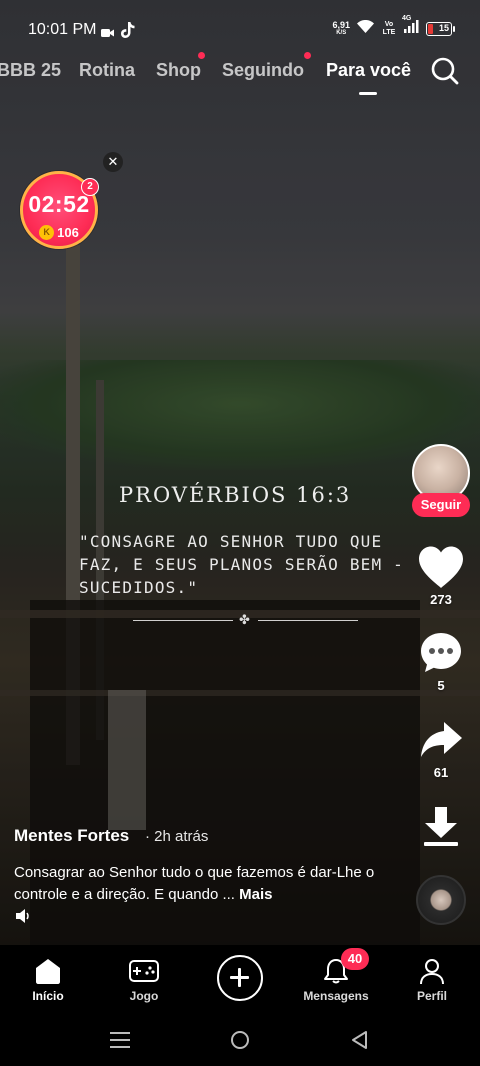 This screenshot has width=480, height=1066. I want to click on like-count: 273, so click(441, 599).